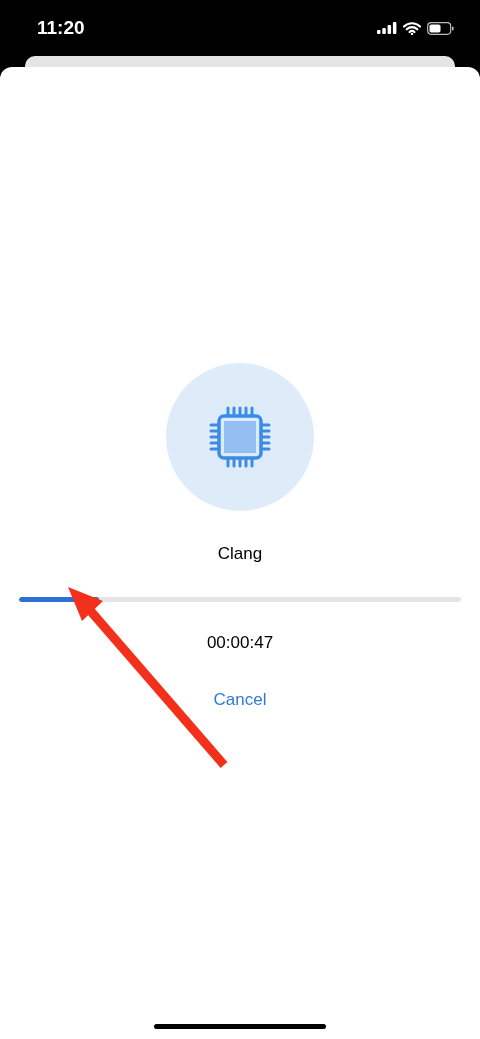 The height and width of the screenshot is (1039, 480). Describe the element at coordinates (240, 642) in the screenshot. I see `elapsed-time: 00:00:47` at that location.